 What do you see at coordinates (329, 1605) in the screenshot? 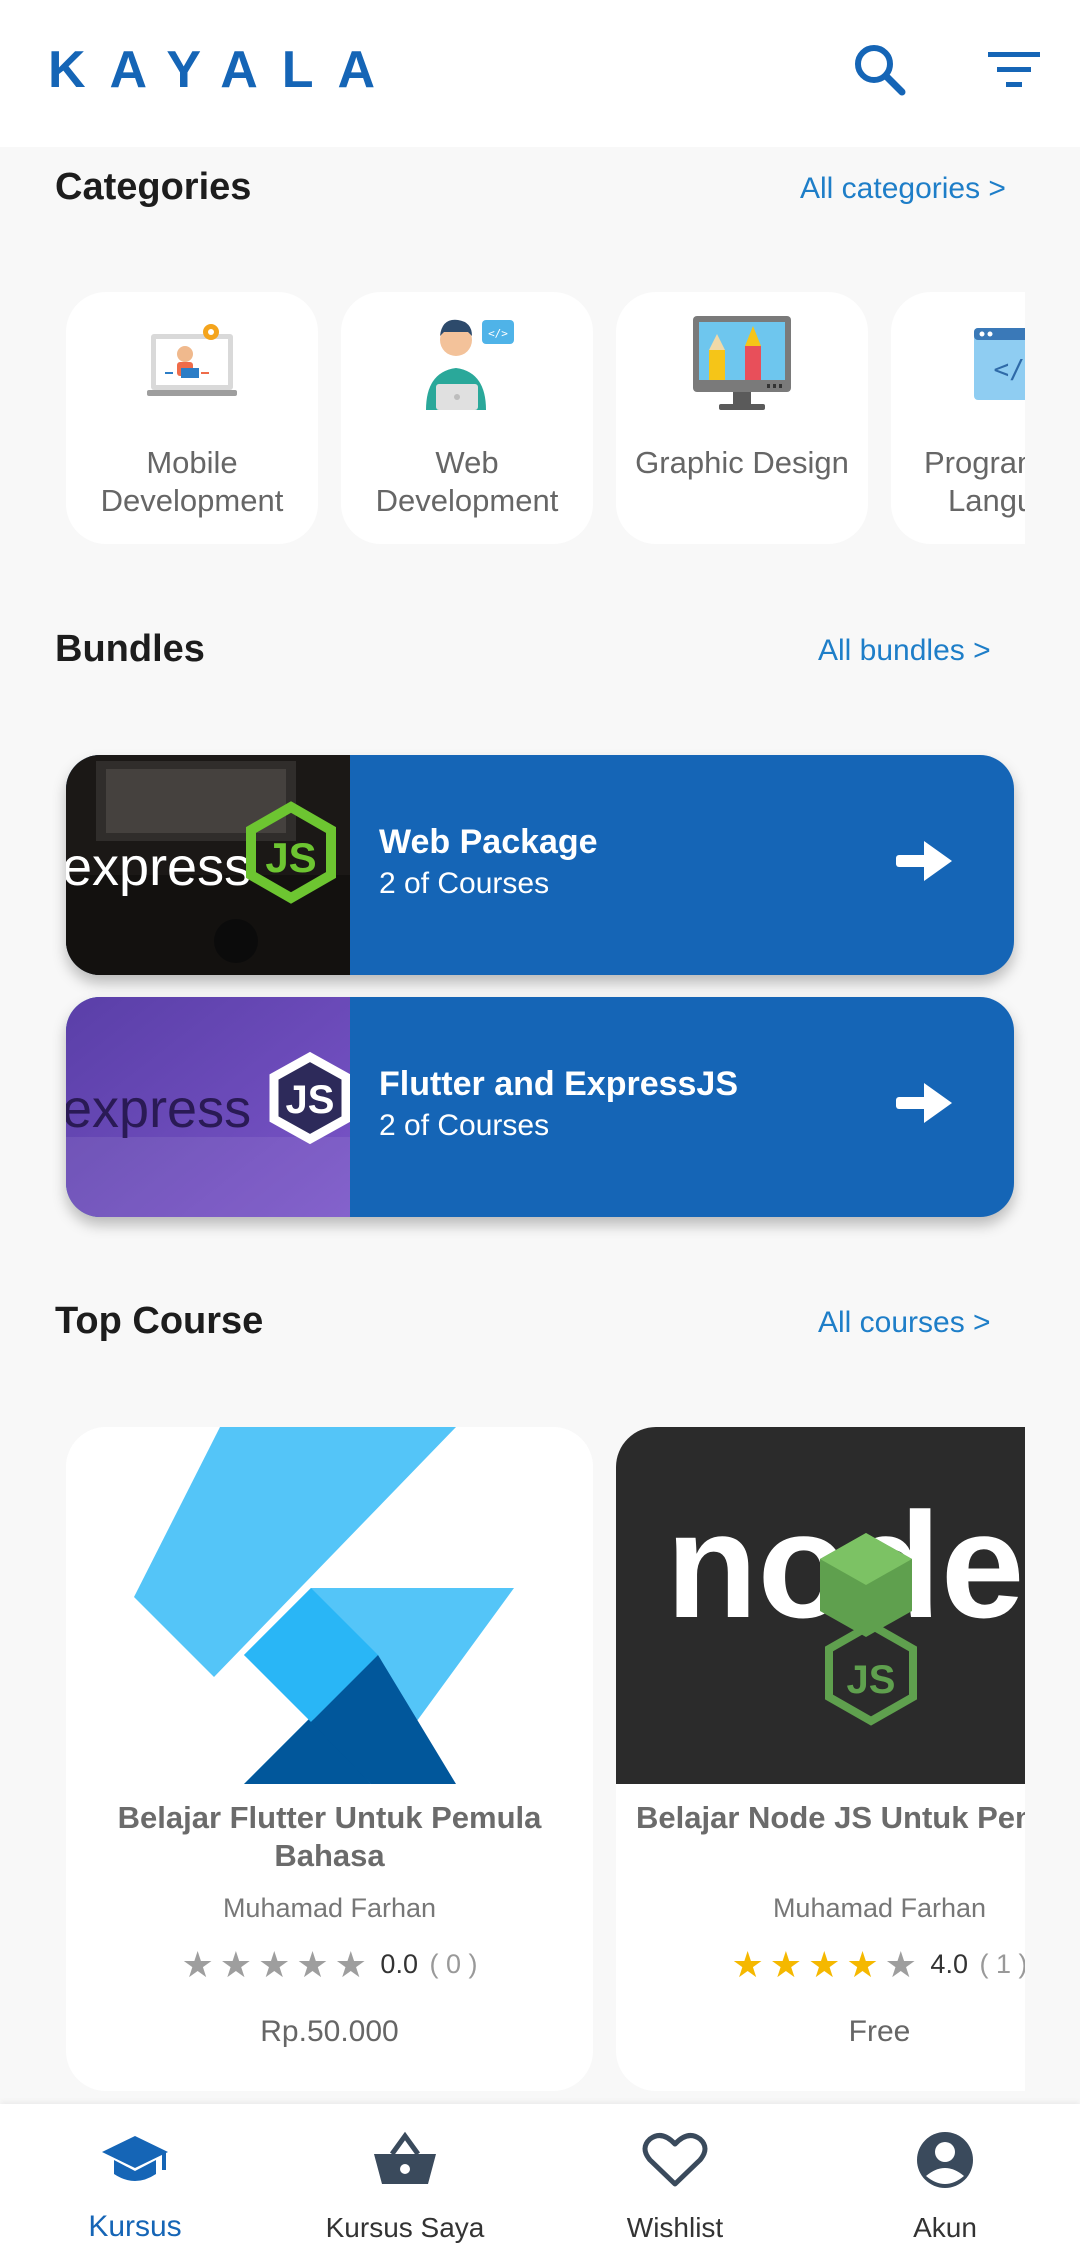
I see `flutter-logo` at bounding box center [329, 1605].